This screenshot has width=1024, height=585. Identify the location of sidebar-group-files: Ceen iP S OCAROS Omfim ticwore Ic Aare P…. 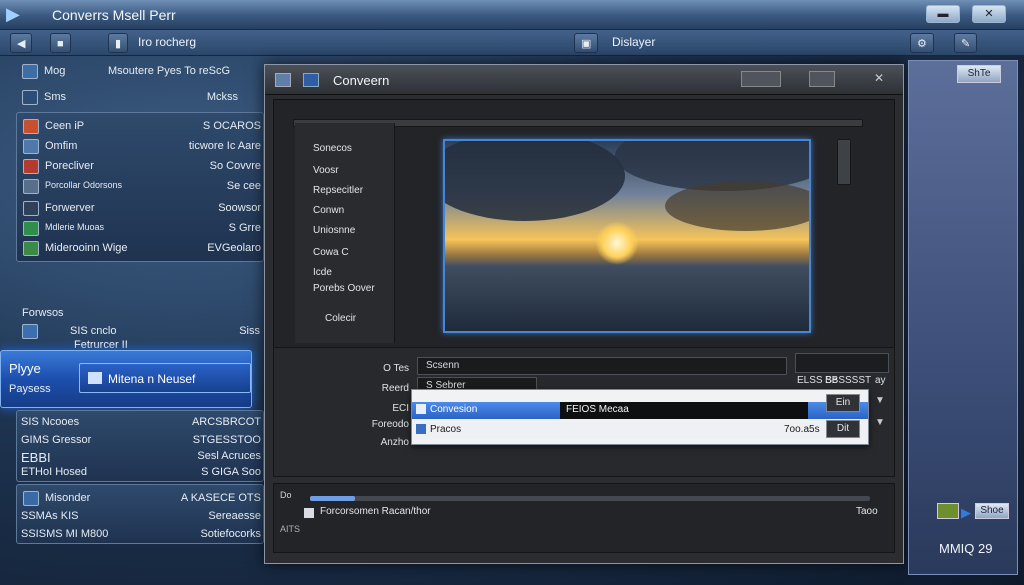
(140, 187).